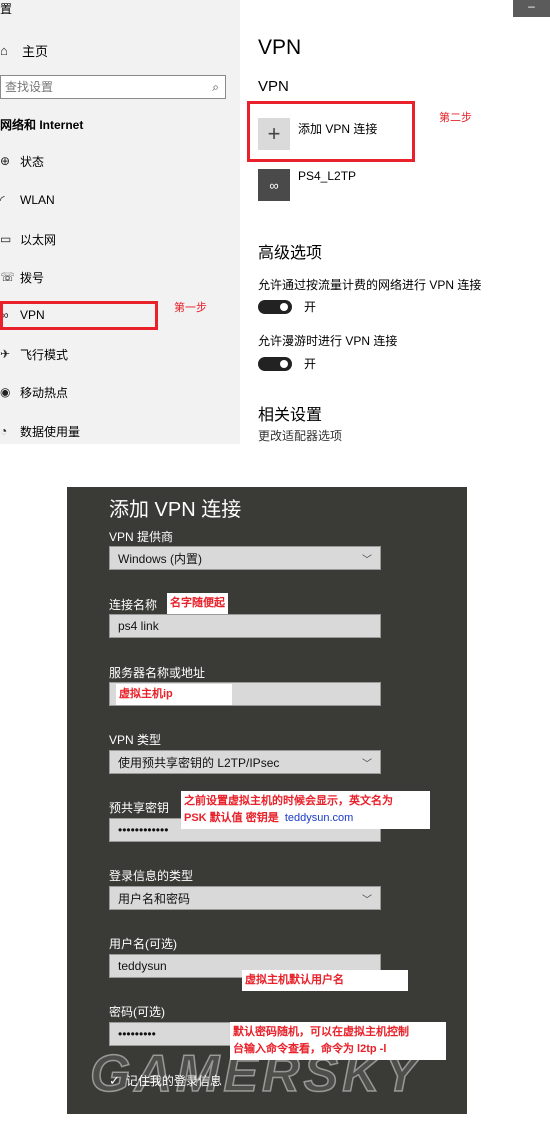 The width and height of the screenshot is (550, 1141). What do you see at coordinates (154, 898) in the screenshot?
I see `signin-type-value: 用户名和密码` at bounding box center [154, 898].